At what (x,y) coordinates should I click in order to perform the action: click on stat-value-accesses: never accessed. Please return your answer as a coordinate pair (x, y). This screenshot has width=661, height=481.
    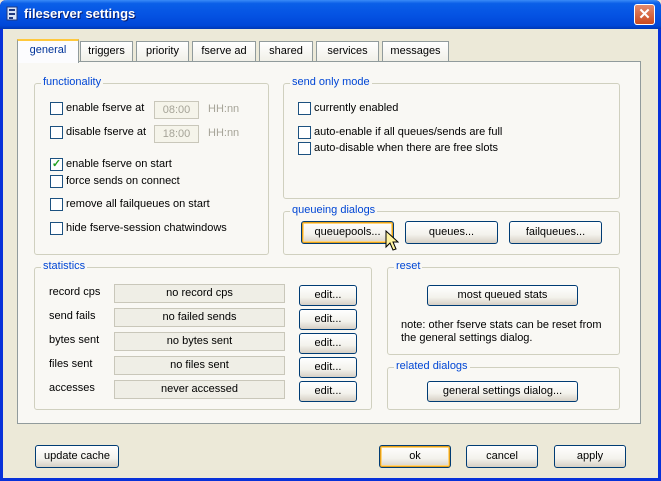
    Looking at the image, I should click on (199, 389).